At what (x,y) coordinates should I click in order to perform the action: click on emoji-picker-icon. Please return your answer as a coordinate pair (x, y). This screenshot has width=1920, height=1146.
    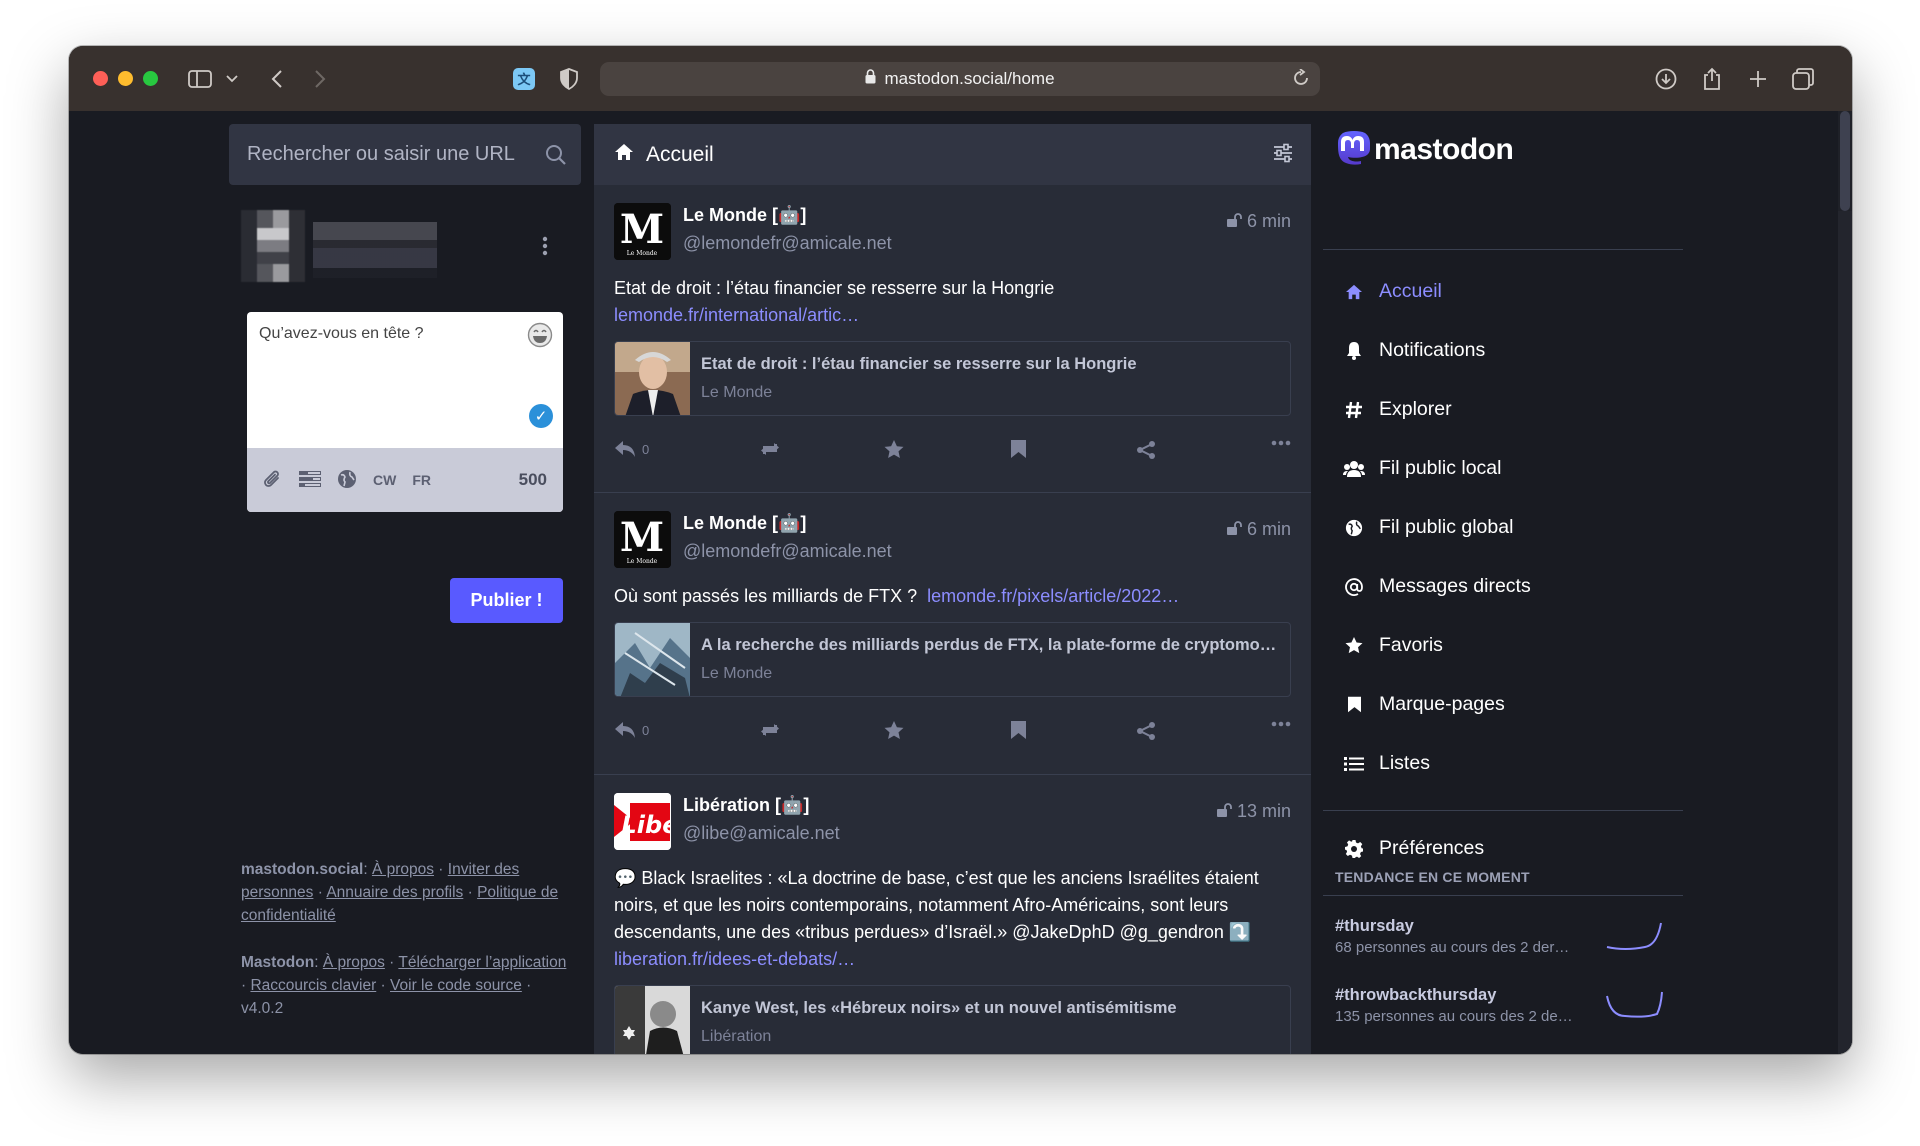
    Looking at the image, I should click on (540, 338).